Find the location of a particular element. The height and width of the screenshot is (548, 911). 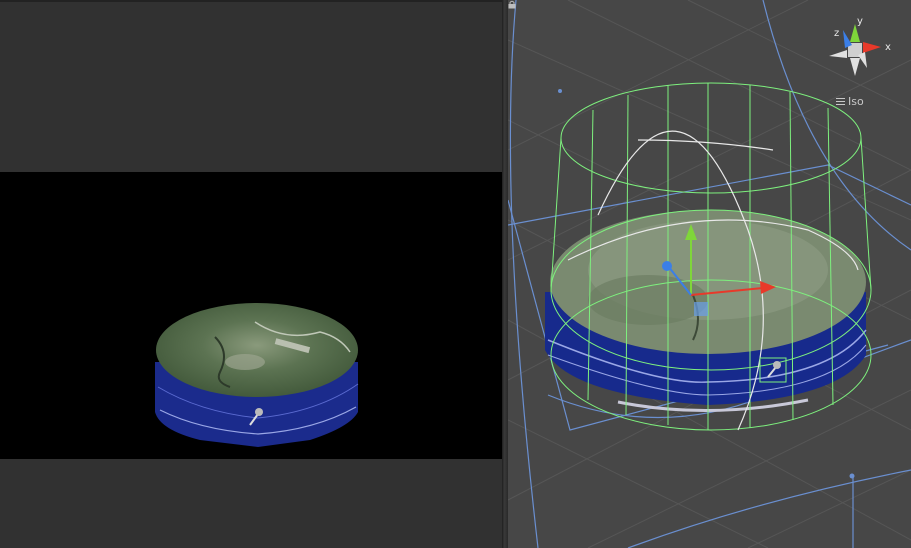

menu-icon is located at coordinates (840, 101).